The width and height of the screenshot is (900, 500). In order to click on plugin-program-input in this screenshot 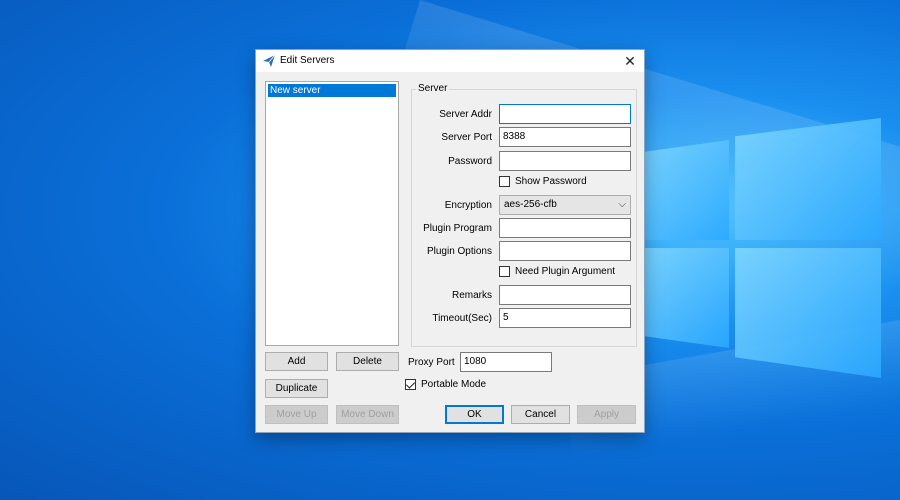, I will do `click(565, 228)`.